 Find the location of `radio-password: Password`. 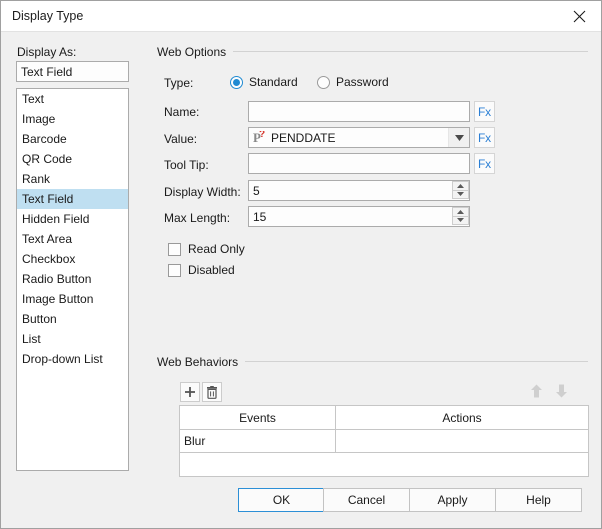

radio-password: Password is located at coordinates (353, 82).